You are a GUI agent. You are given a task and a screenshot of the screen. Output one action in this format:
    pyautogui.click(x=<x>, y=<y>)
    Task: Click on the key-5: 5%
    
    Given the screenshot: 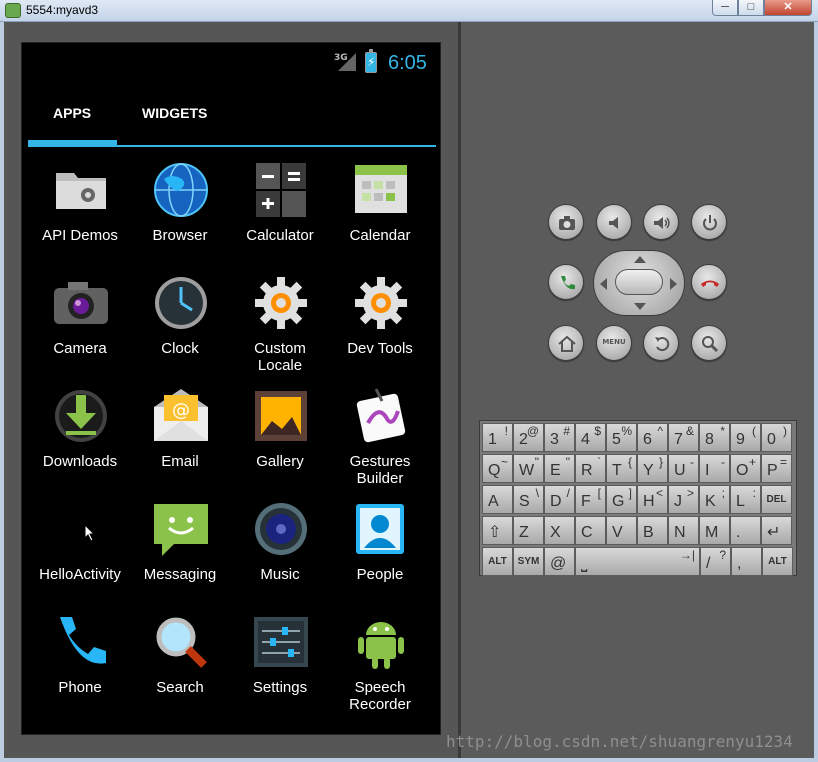 What is the action you would take?
    pyautogui.click(x=621, y=437)
    